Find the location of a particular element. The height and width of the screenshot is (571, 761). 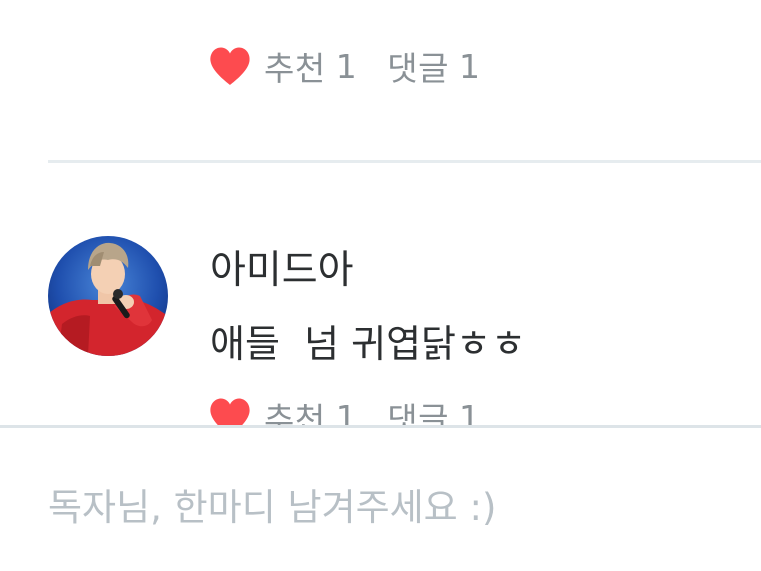

avatar-image is located at coordinates (108, 296).